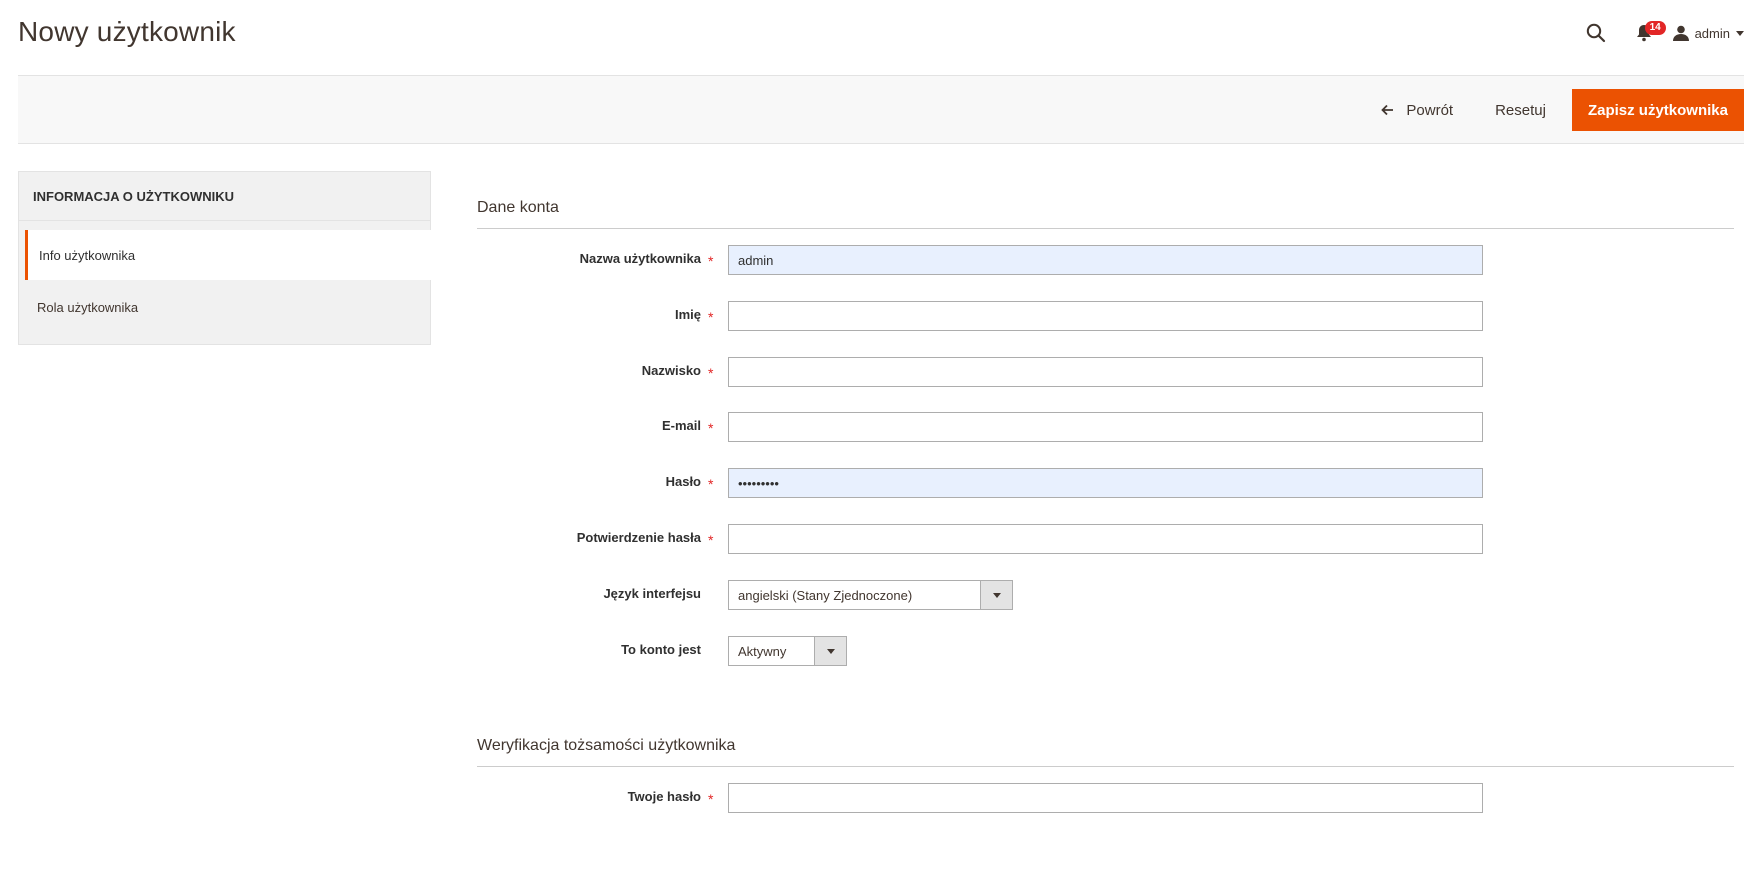  I want to click on arrow-left-icon, so click(1387, 110).